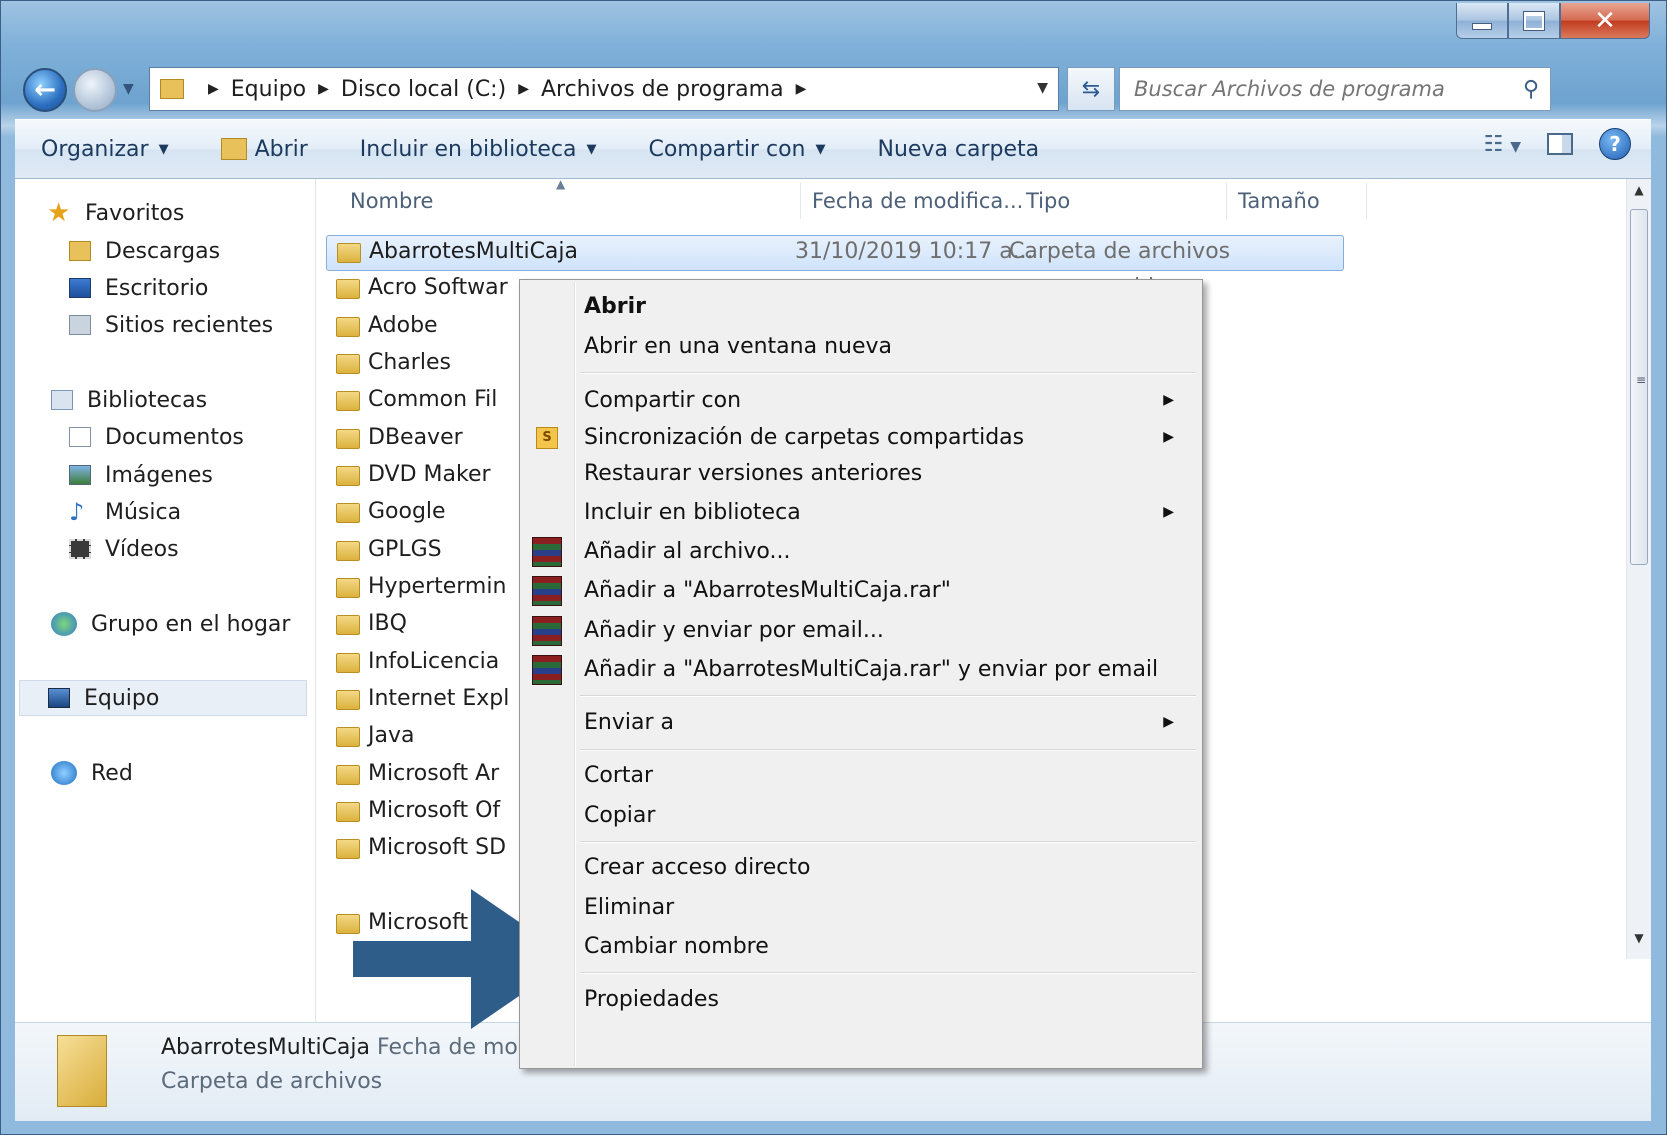 Image resolution: width=1667 pixels, height=1135 pixels. What do you see at coordinates (281, 149) in the screenshot?
I see `open-label: Abrir` at bounding box center [281, 149].